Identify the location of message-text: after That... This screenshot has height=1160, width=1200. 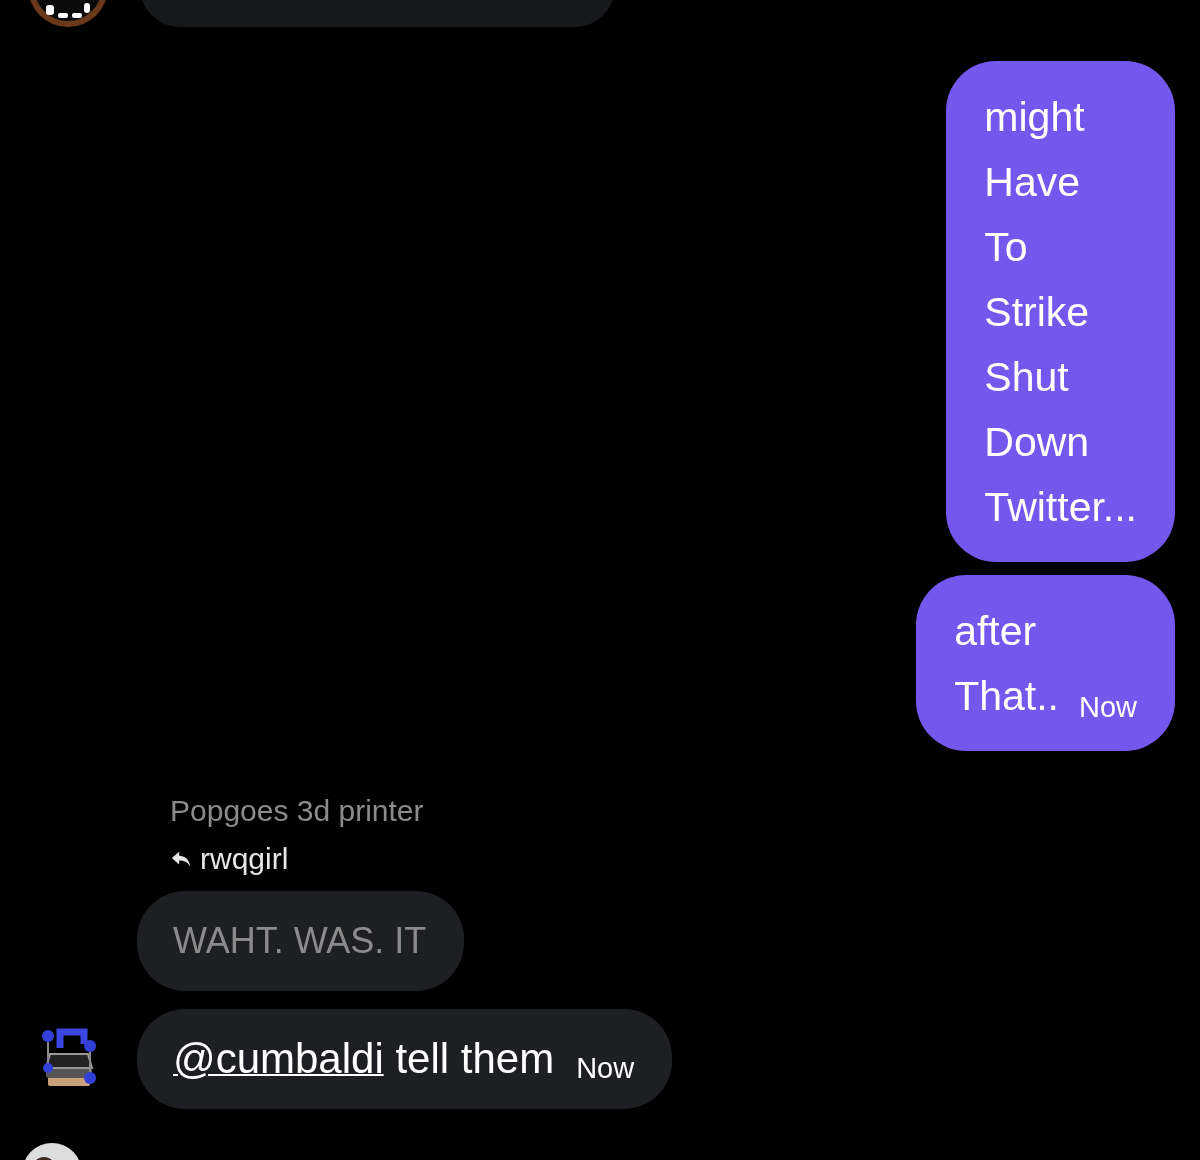
(1006, 664).